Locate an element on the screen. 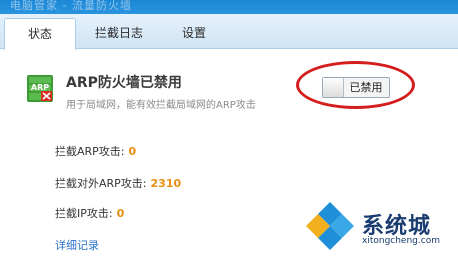 The height and width of the screenshot is (259, 458). stat-arp-attacks: 拦截ARP攻击: 0 is located at coordinates (95, 151).